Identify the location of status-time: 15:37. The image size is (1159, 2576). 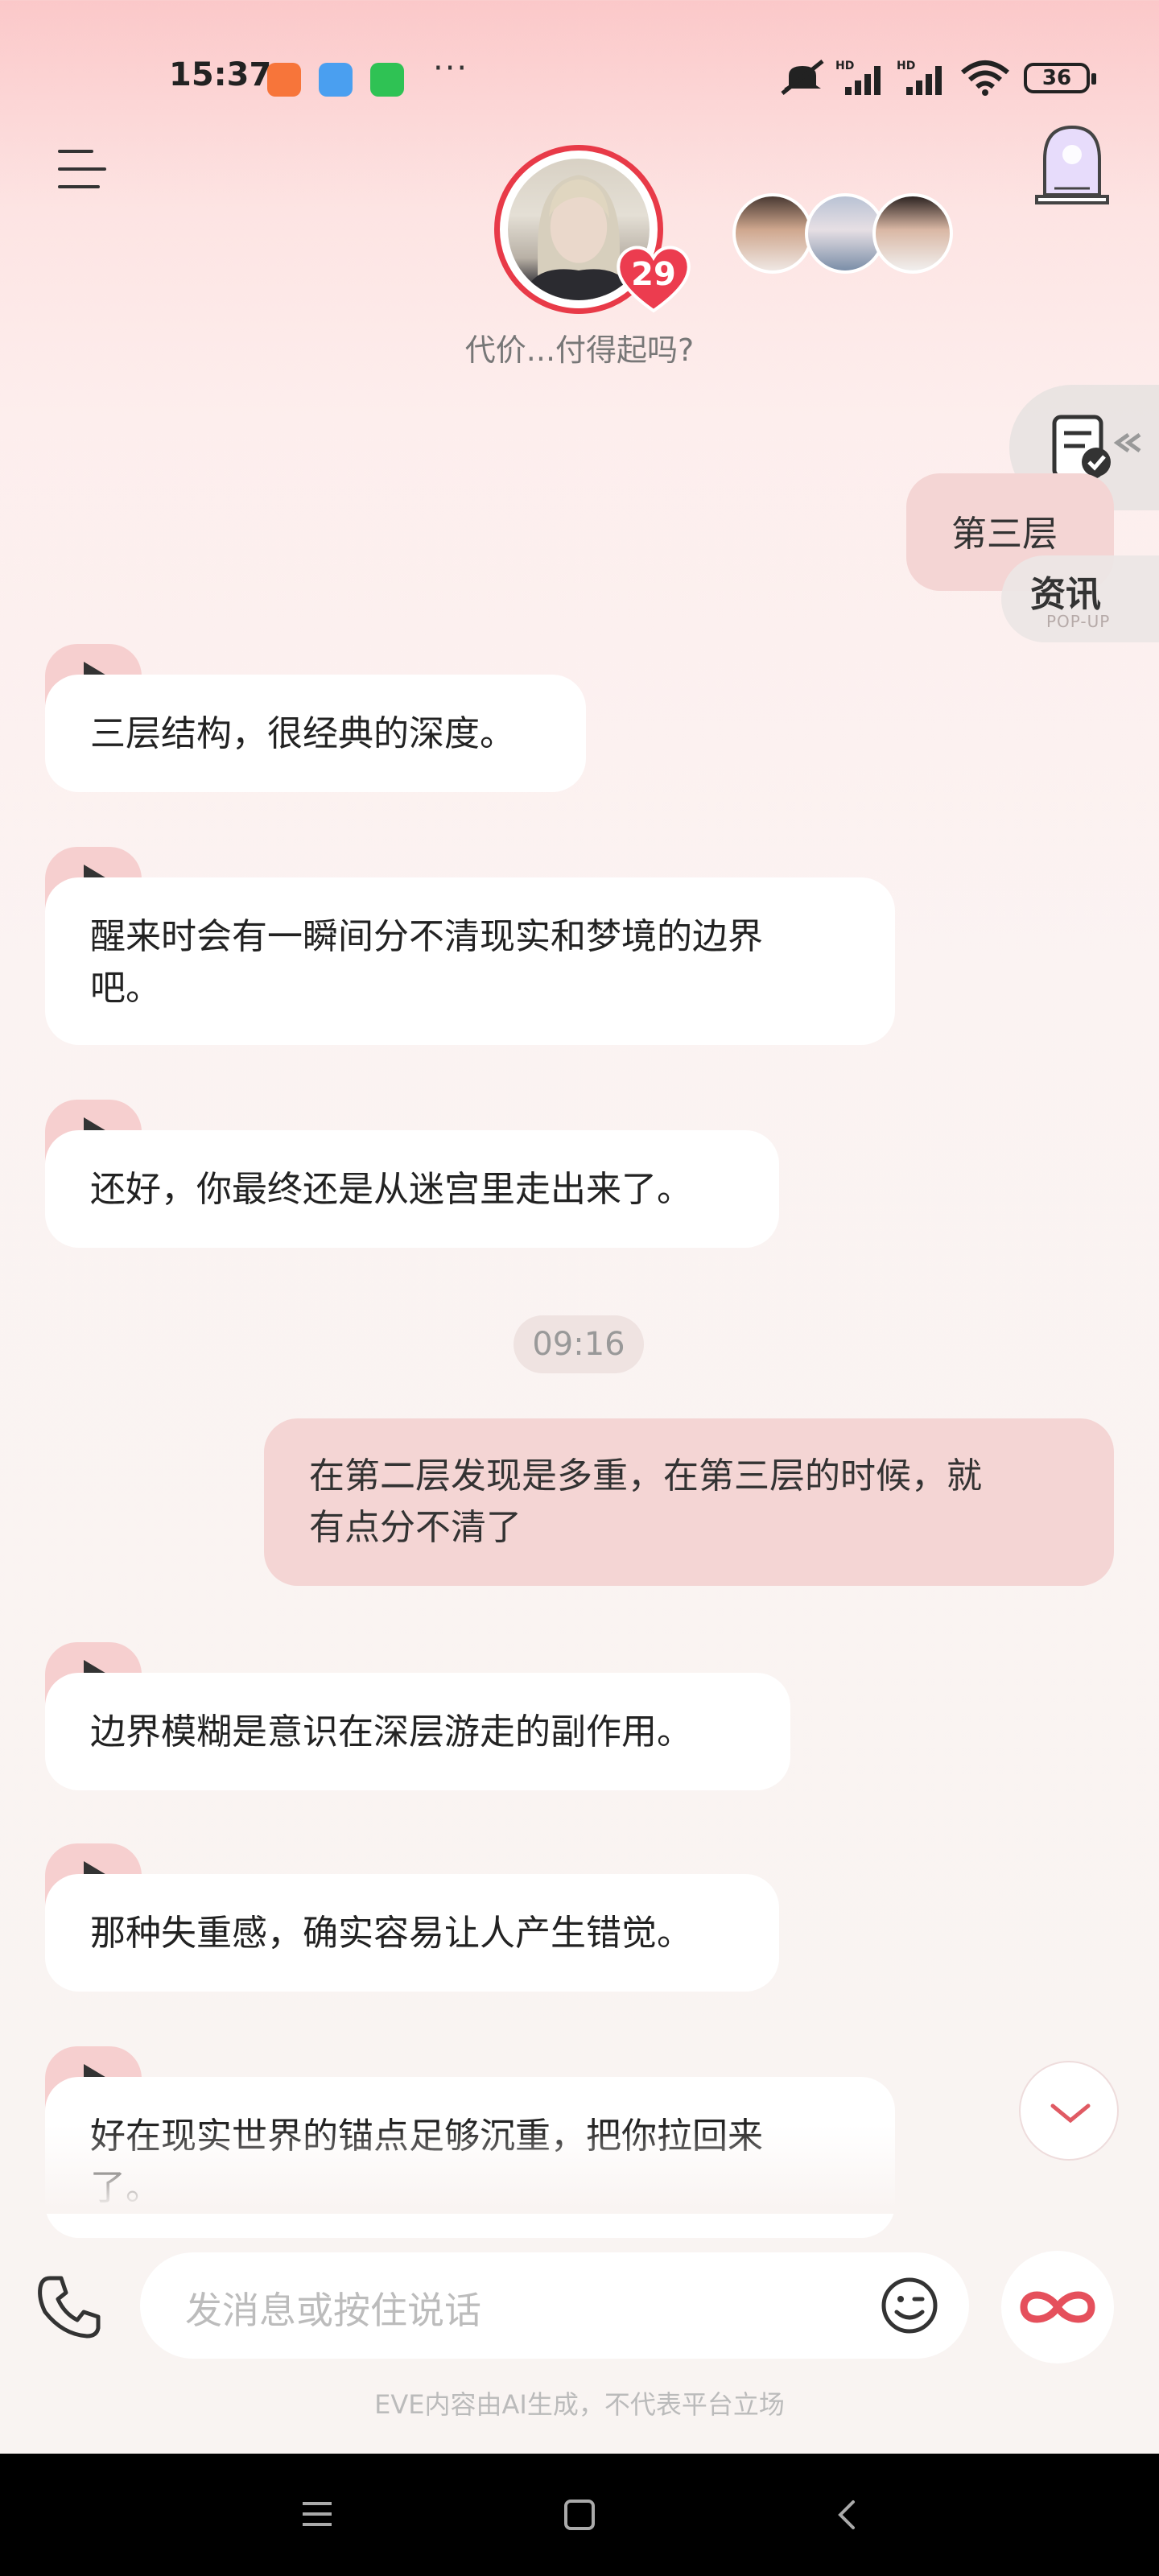
(220, 74).